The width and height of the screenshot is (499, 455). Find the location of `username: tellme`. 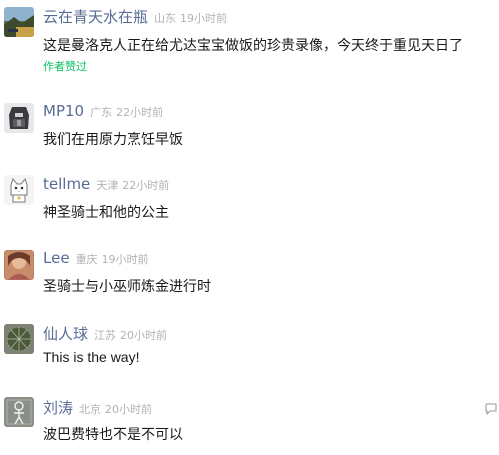

username: tellme is located at coordinates (66, 184).